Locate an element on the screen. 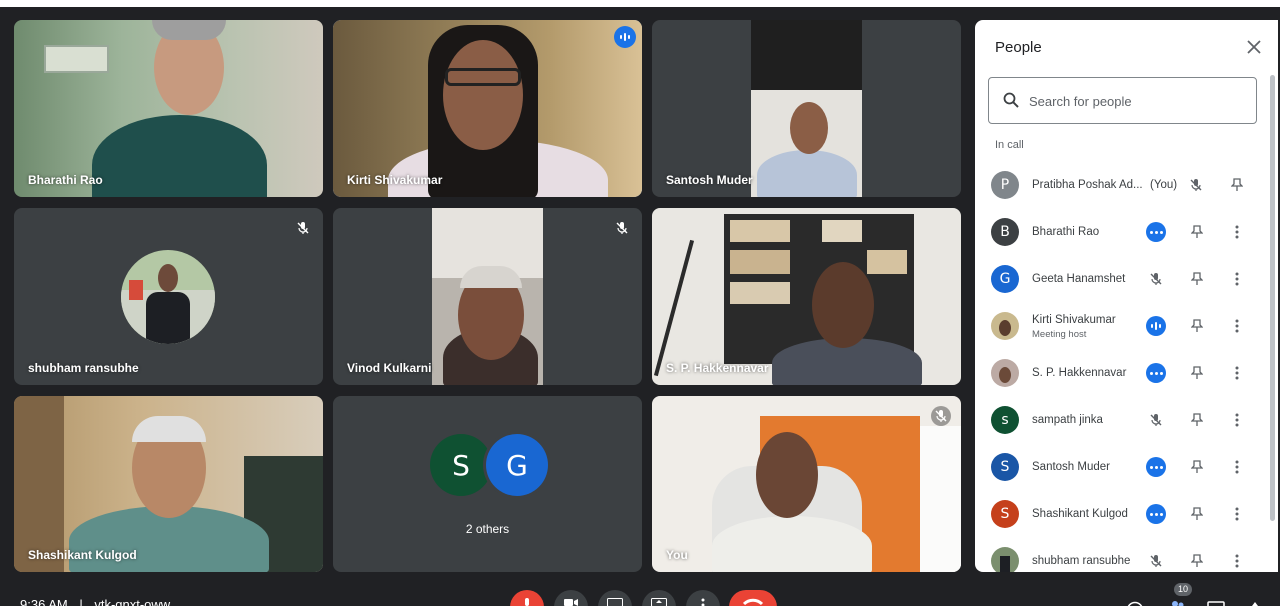 Image resolution: width=1280 pixels, height=606 pixels. people-row: S. P. Hakkennavar is located at coordinates (1122, 377).